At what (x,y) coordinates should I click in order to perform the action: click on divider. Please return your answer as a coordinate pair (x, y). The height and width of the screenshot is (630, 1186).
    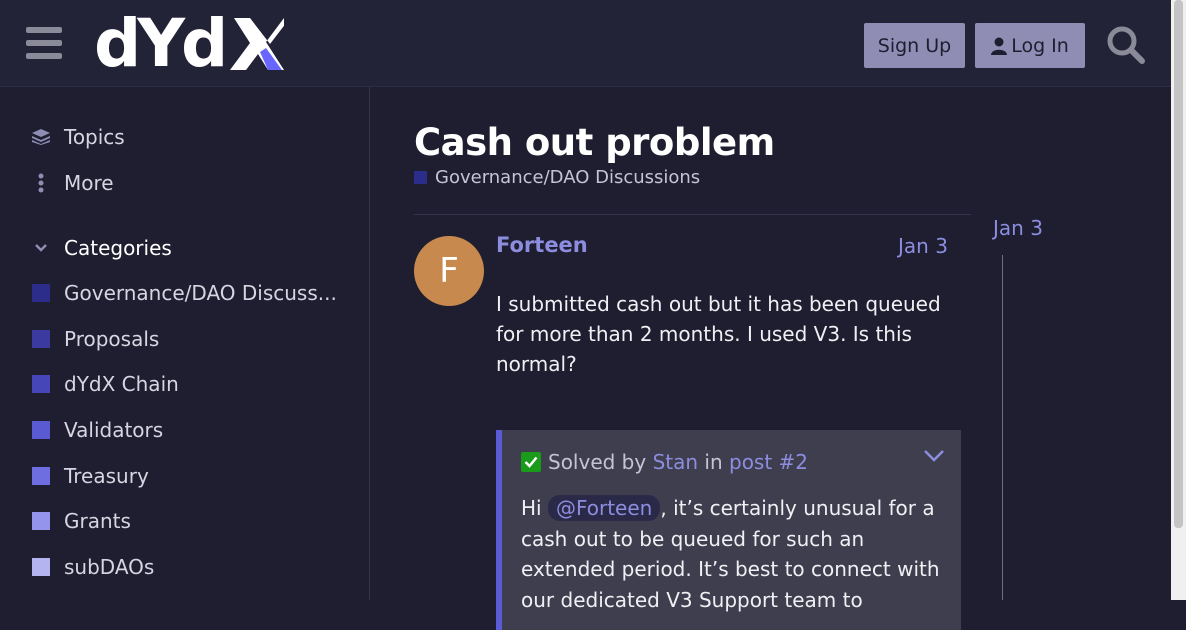
    Looking at the image, I should click on (692, 214).